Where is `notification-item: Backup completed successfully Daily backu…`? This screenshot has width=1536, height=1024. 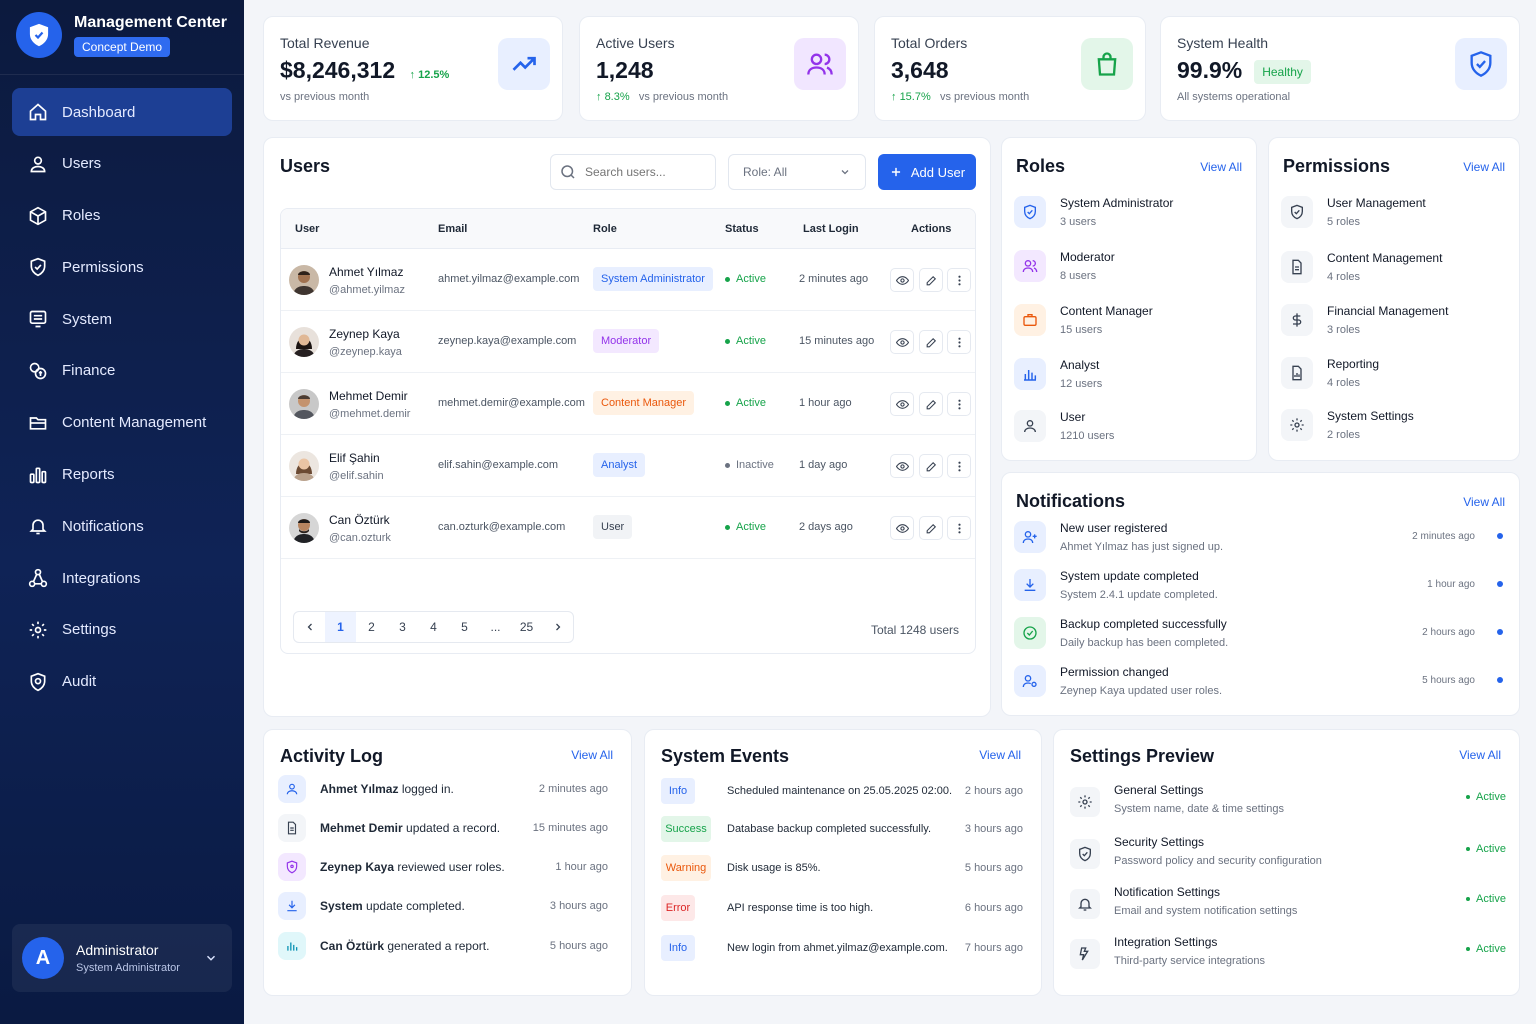 notification-item: Backup completed successfully Daily backu… is located at coordinates (1121, 633).